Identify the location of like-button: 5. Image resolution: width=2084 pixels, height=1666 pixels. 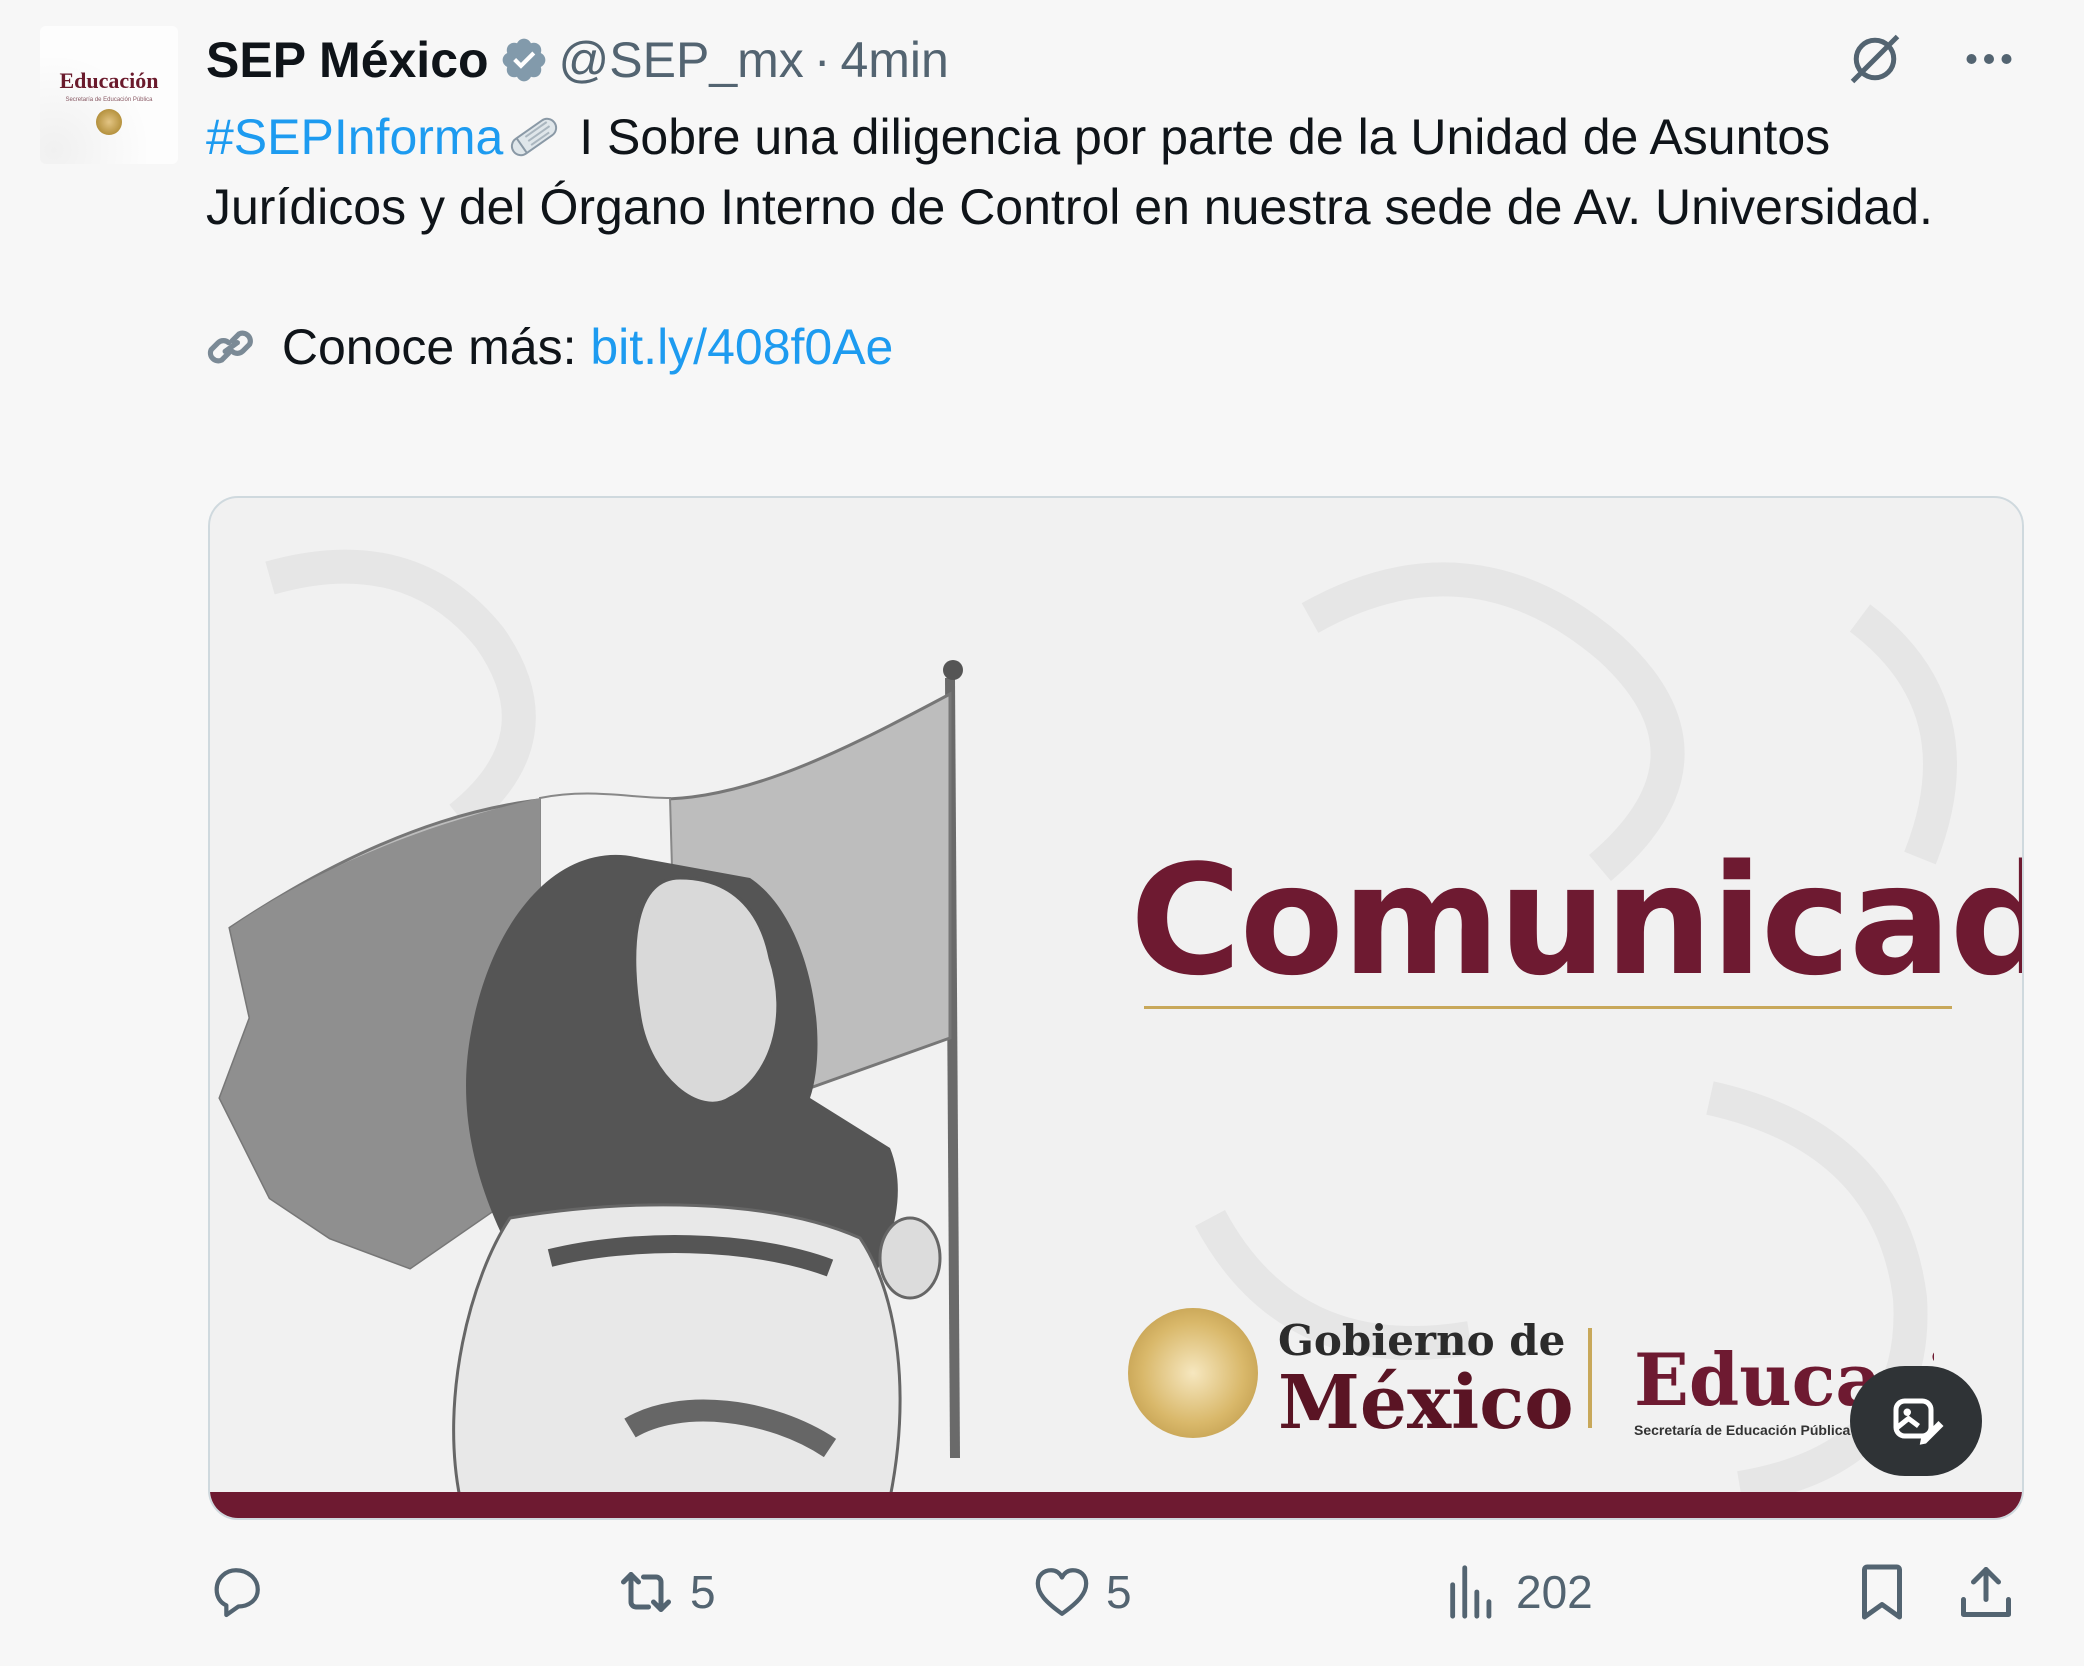
(1082, 1592).